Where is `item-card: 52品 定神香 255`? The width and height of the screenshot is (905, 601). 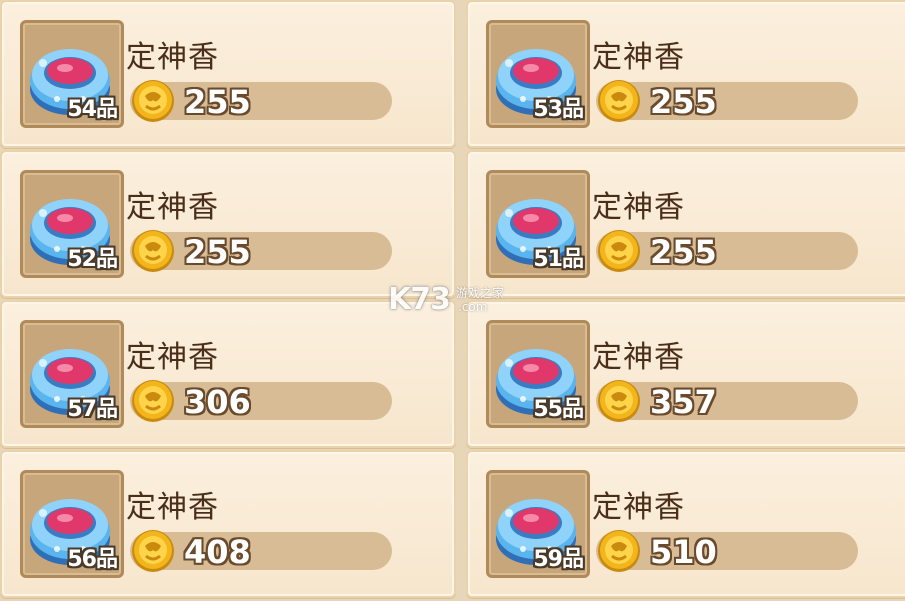
item-card: 52品 定神香 255 is located at coordinates (228, 224).